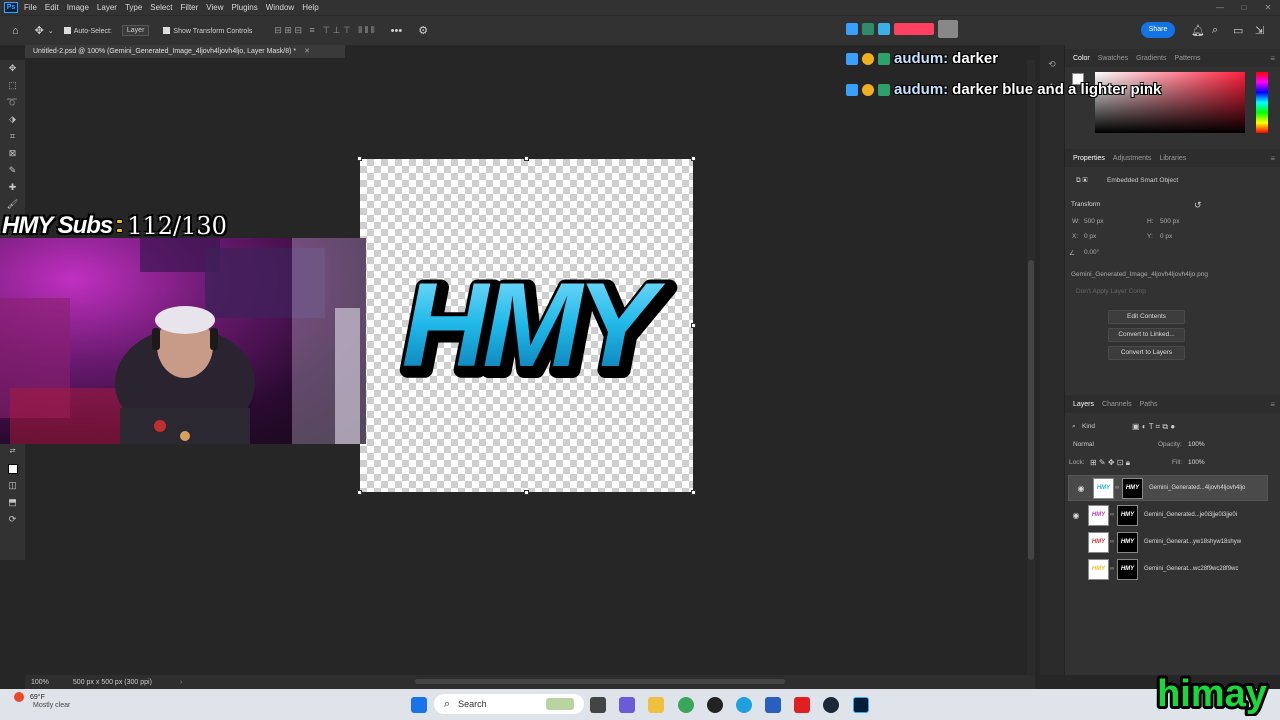 This screenshot has width=1280, height=720. What do you see at coordinates (12, 102) in the screenshot?
I see `lasso-tool-icon: ➰` at bounding box center [12, 102].